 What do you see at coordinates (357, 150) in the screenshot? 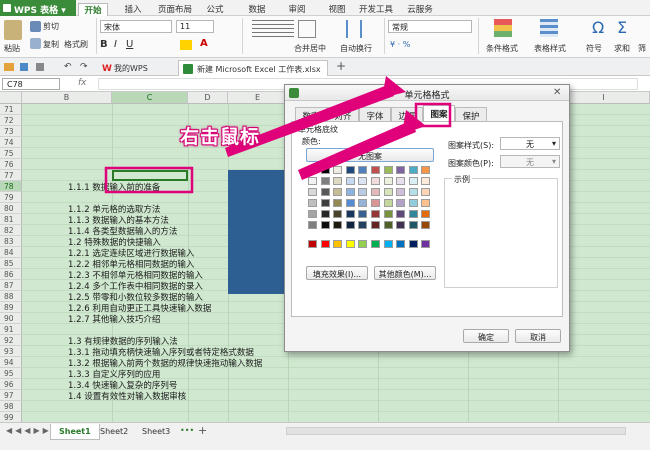
I see `arrow-to-pattern-tab` at bounding box center [357, 150].